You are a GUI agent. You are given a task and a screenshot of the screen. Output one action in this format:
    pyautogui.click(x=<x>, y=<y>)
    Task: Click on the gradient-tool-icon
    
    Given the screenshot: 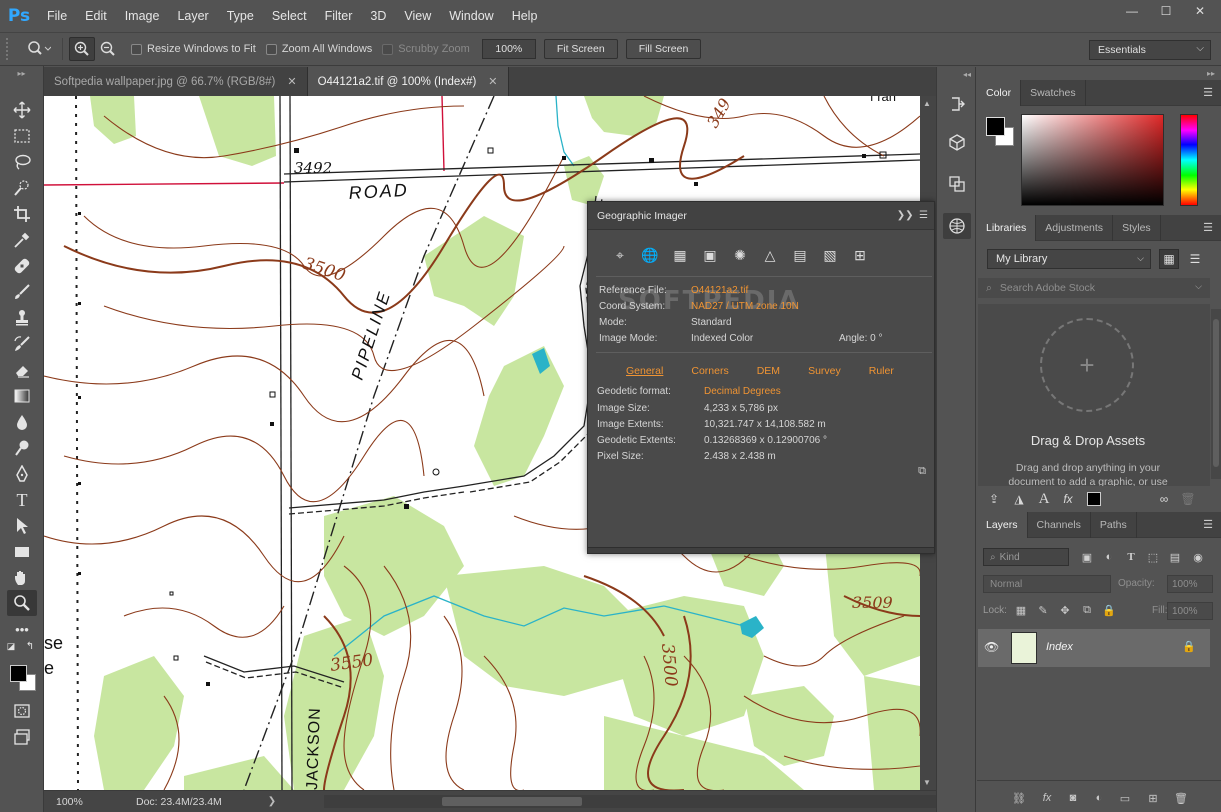 What is the action you would take?
    pyautogui.click(x=22, y=396)
    